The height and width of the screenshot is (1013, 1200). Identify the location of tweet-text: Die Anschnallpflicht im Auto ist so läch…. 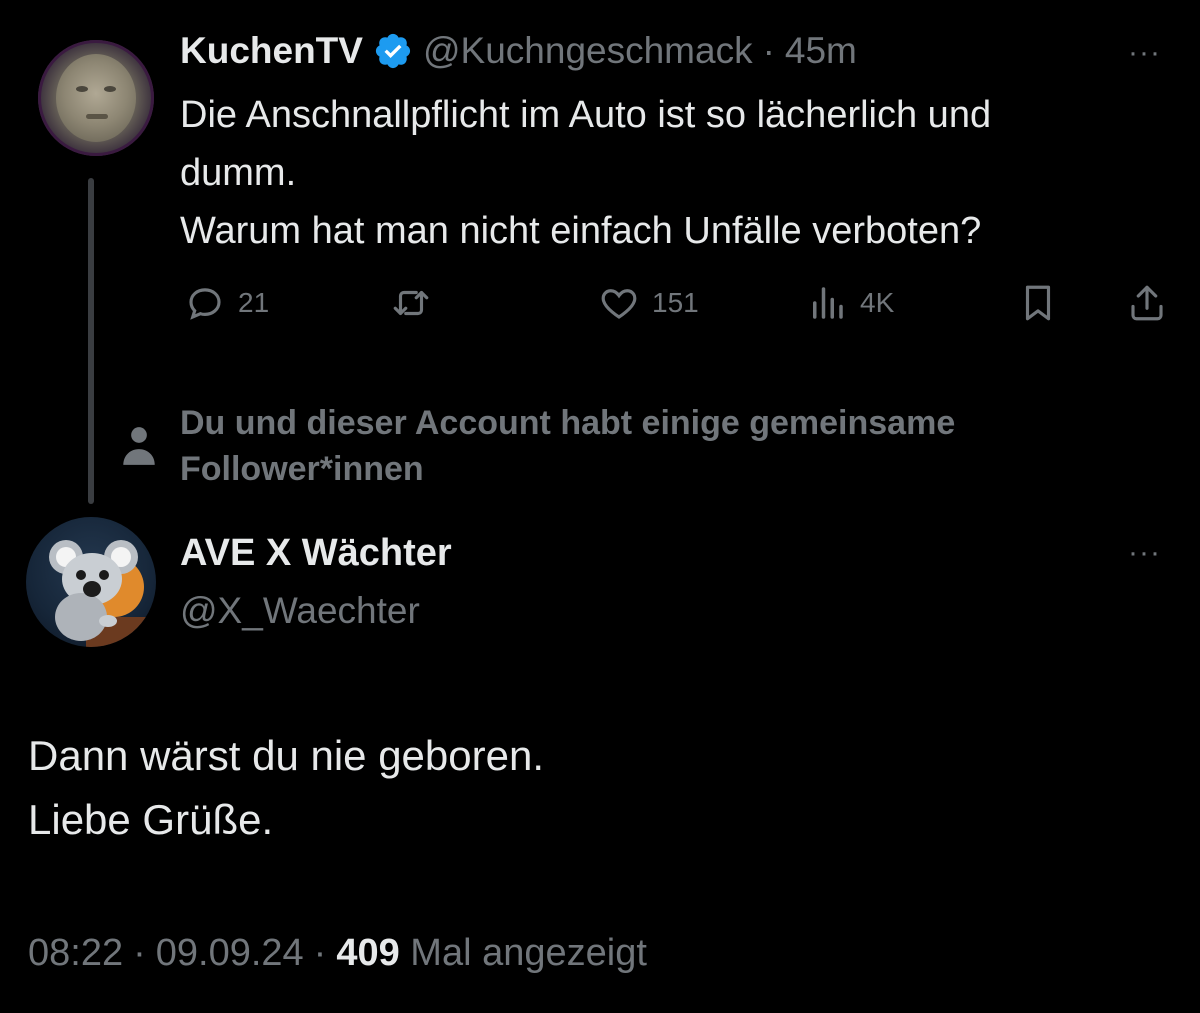
(586, 173).